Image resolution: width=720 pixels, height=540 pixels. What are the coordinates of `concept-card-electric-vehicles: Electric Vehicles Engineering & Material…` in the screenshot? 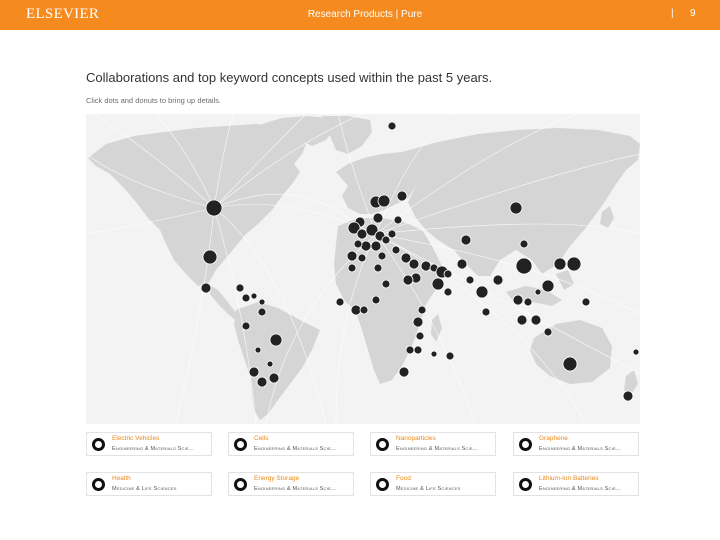 It's located at (149, 444).